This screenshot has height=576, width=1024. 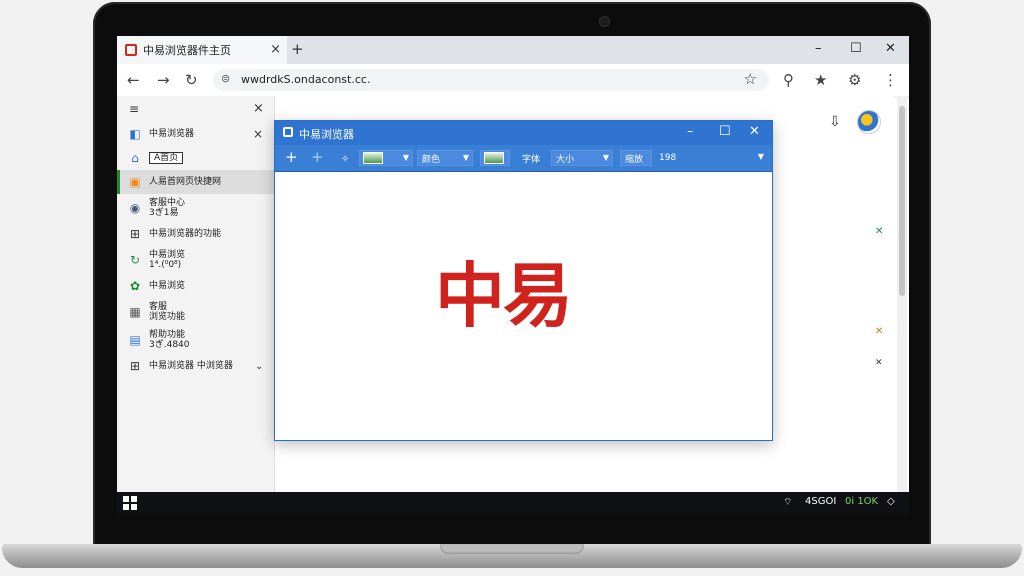 I want to click on zoom-button-label: 缩放, so click(x=634, y=159).